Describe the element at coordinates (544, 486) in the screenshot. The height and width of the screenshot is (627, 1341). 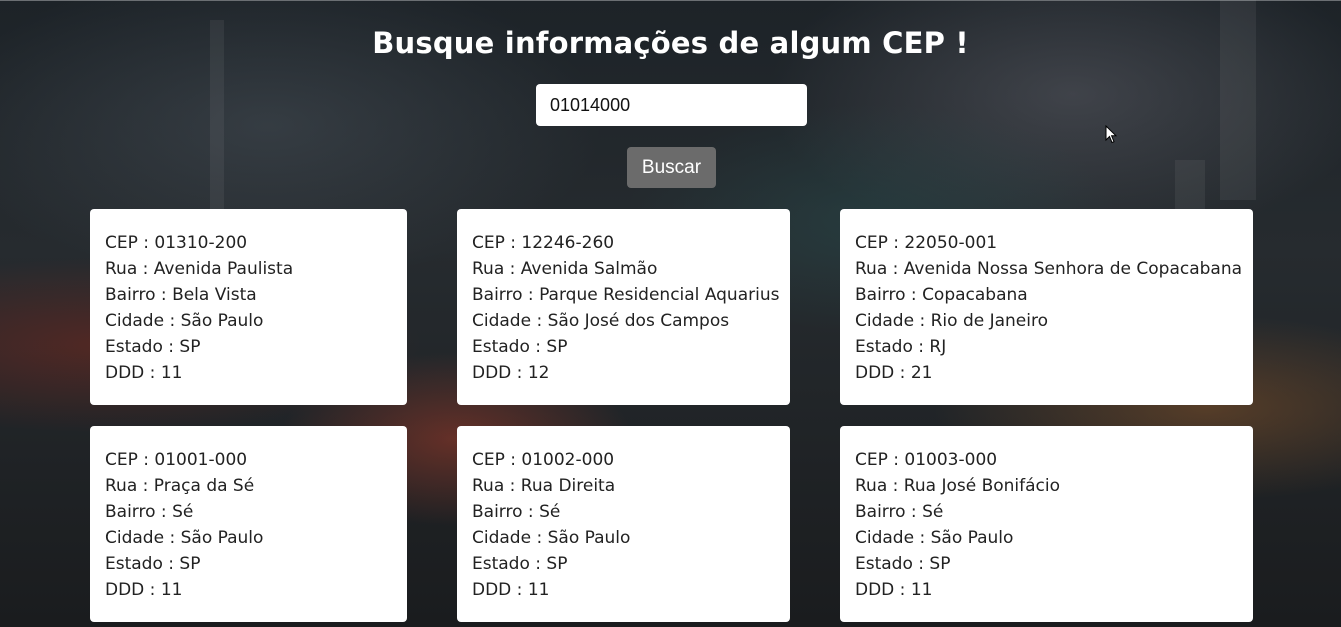
I see `rua-line: Rua : Rua Direita` at that location.